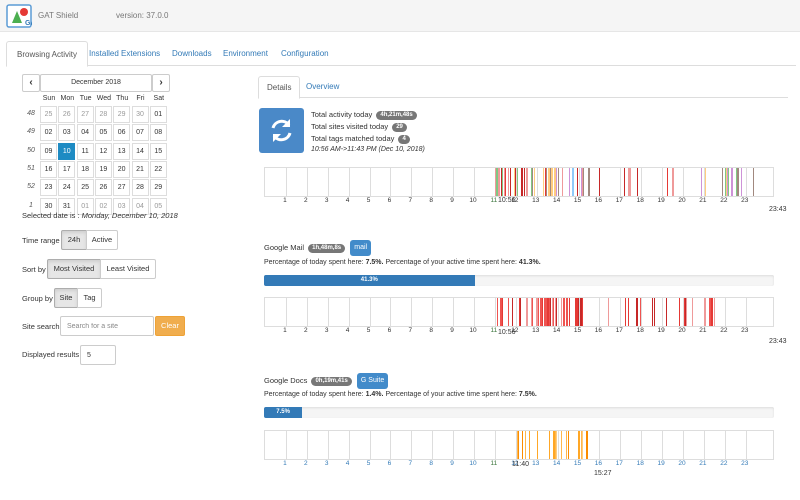  Describe the element at coordinates (322, 87) in the screenshot. I see `tab-overview: Overview` at that location.